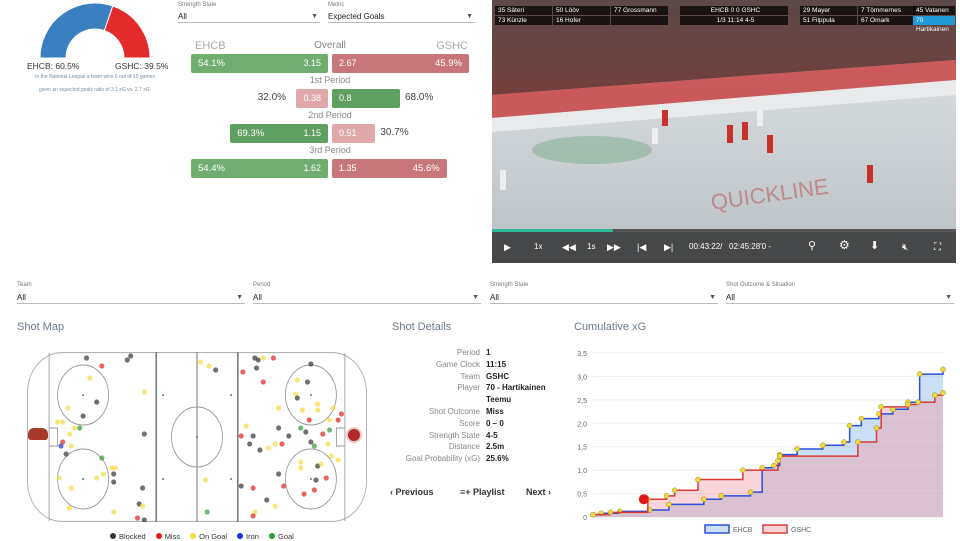 The image size is (960, 541). Describe the element at coordinates (905, 247) in the screenshot. I see `mute-icon: 🔇︎` at that location.